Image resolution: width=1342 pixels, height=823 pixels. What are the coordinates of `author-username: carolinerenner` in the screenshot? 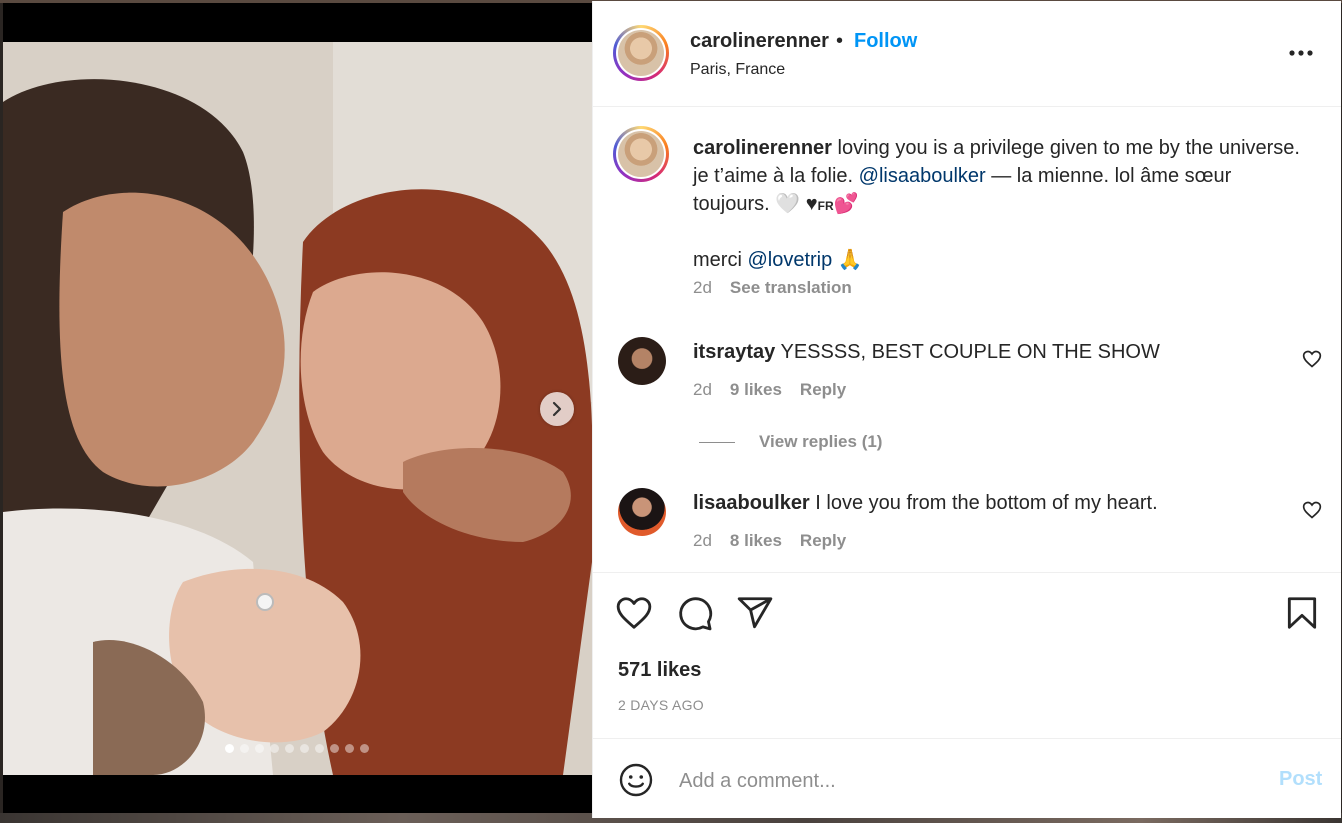 It's located at (759, 41).